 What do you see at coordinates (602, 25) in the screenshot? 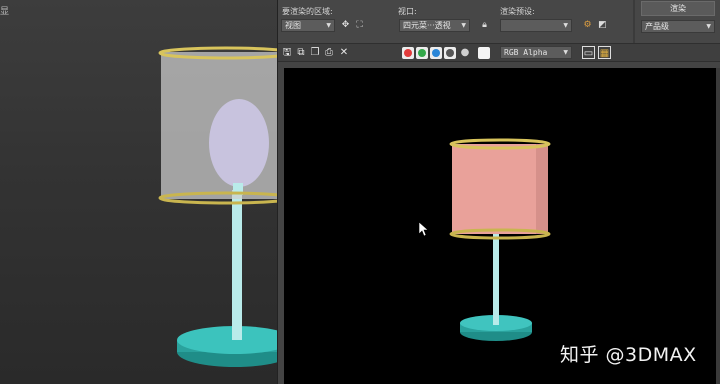
I see `environment-icon: ◩` at bounding box center [602, 25].